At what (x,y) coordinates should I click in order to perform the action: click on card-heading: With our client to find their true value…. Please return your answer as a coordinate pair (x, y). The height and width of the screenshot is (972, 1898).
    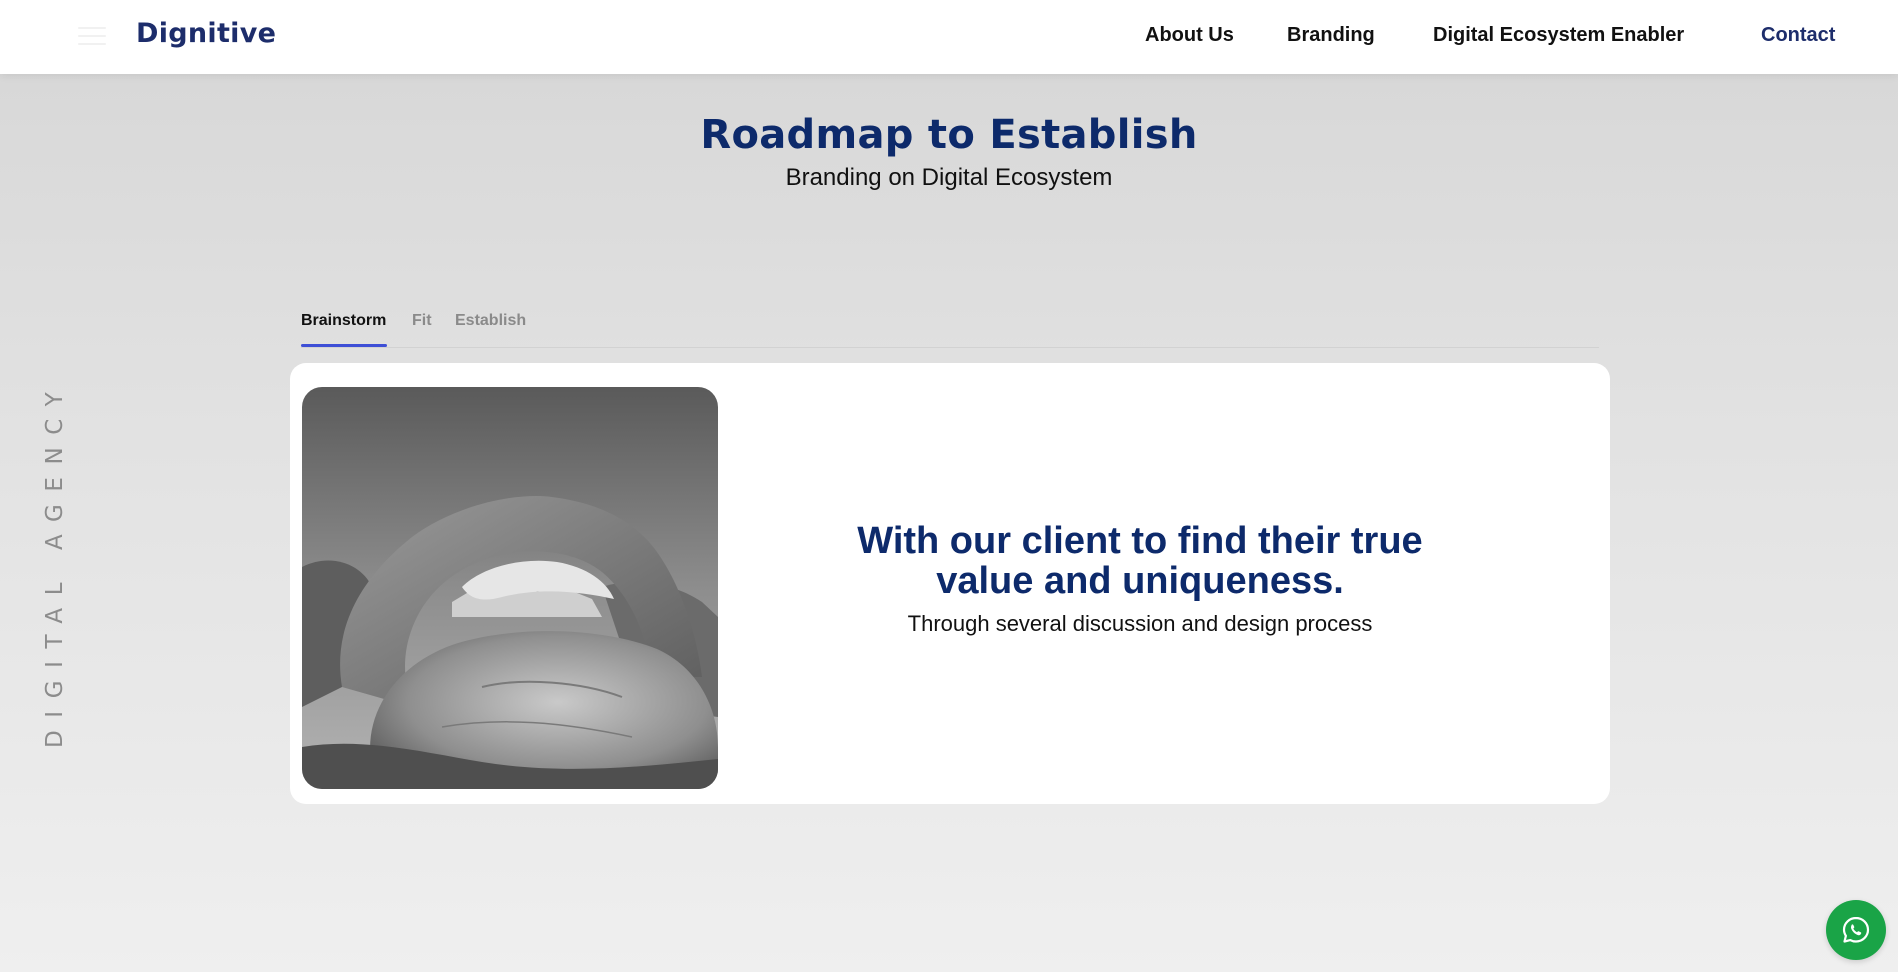
    Looking at the image, I should click on (1140, 561).